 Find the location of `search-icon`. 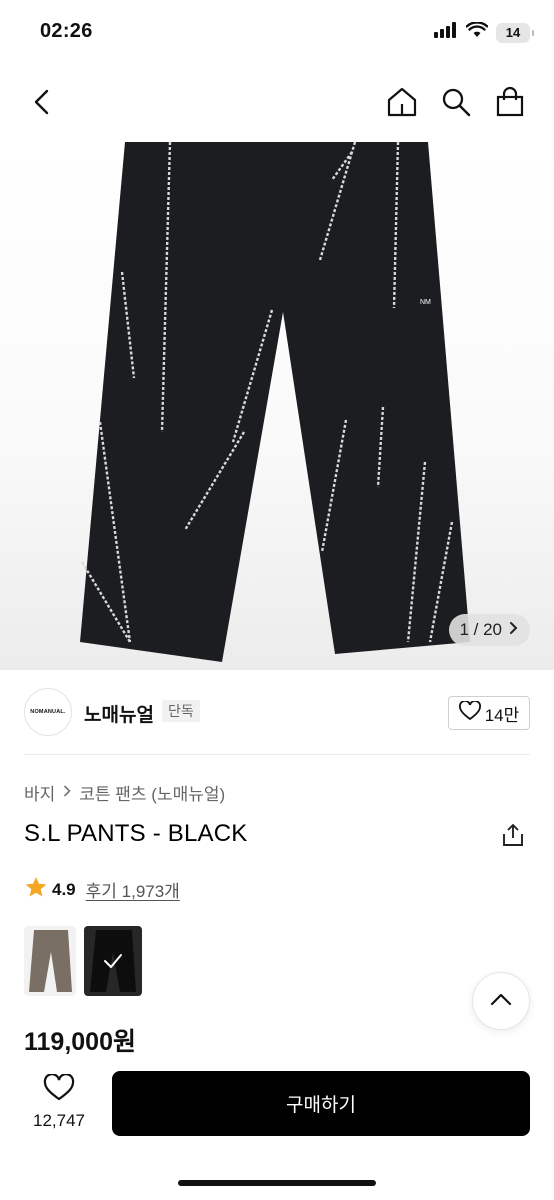

search-icon is located at coordinates (456, 102).